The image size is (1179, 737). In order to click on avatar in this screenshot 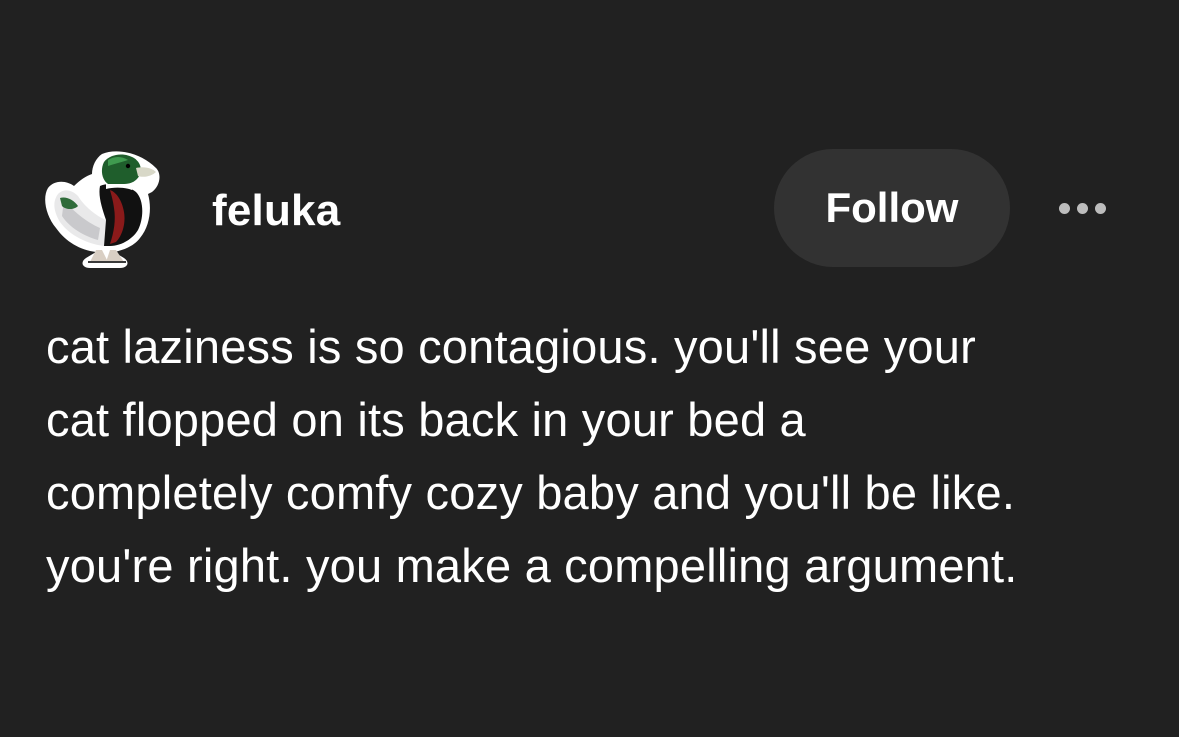, I will do `click(105, 208)`.